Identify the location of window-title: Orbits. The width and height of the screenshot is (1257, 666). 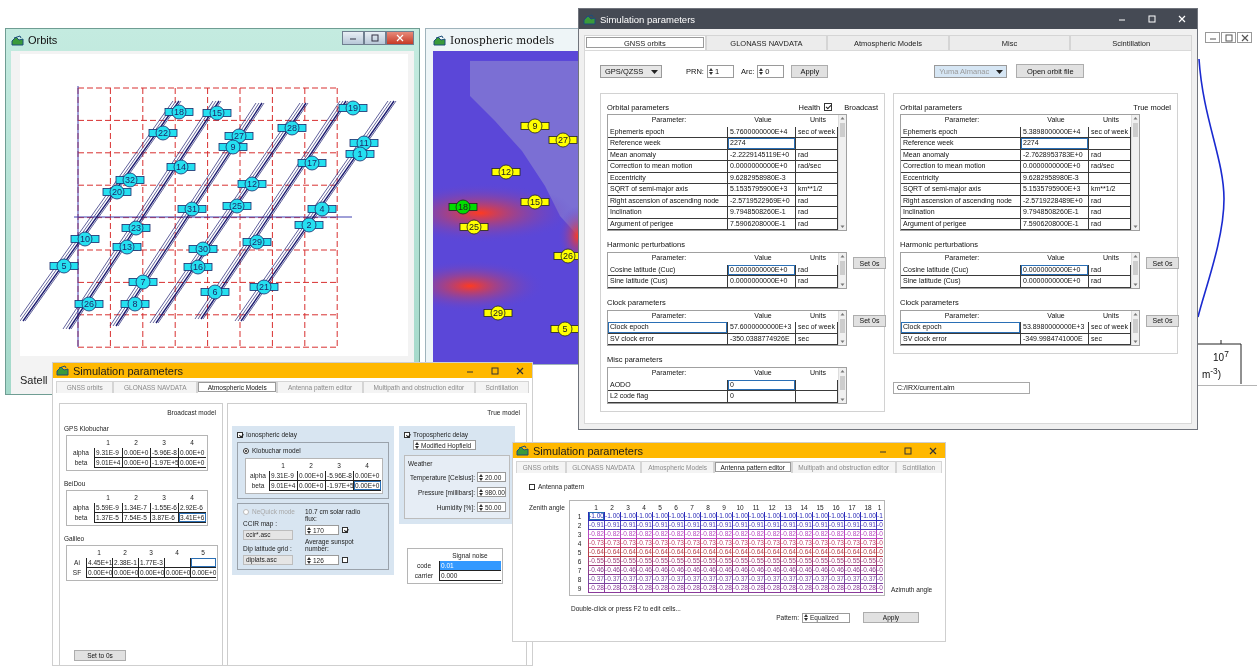
(43, 40).